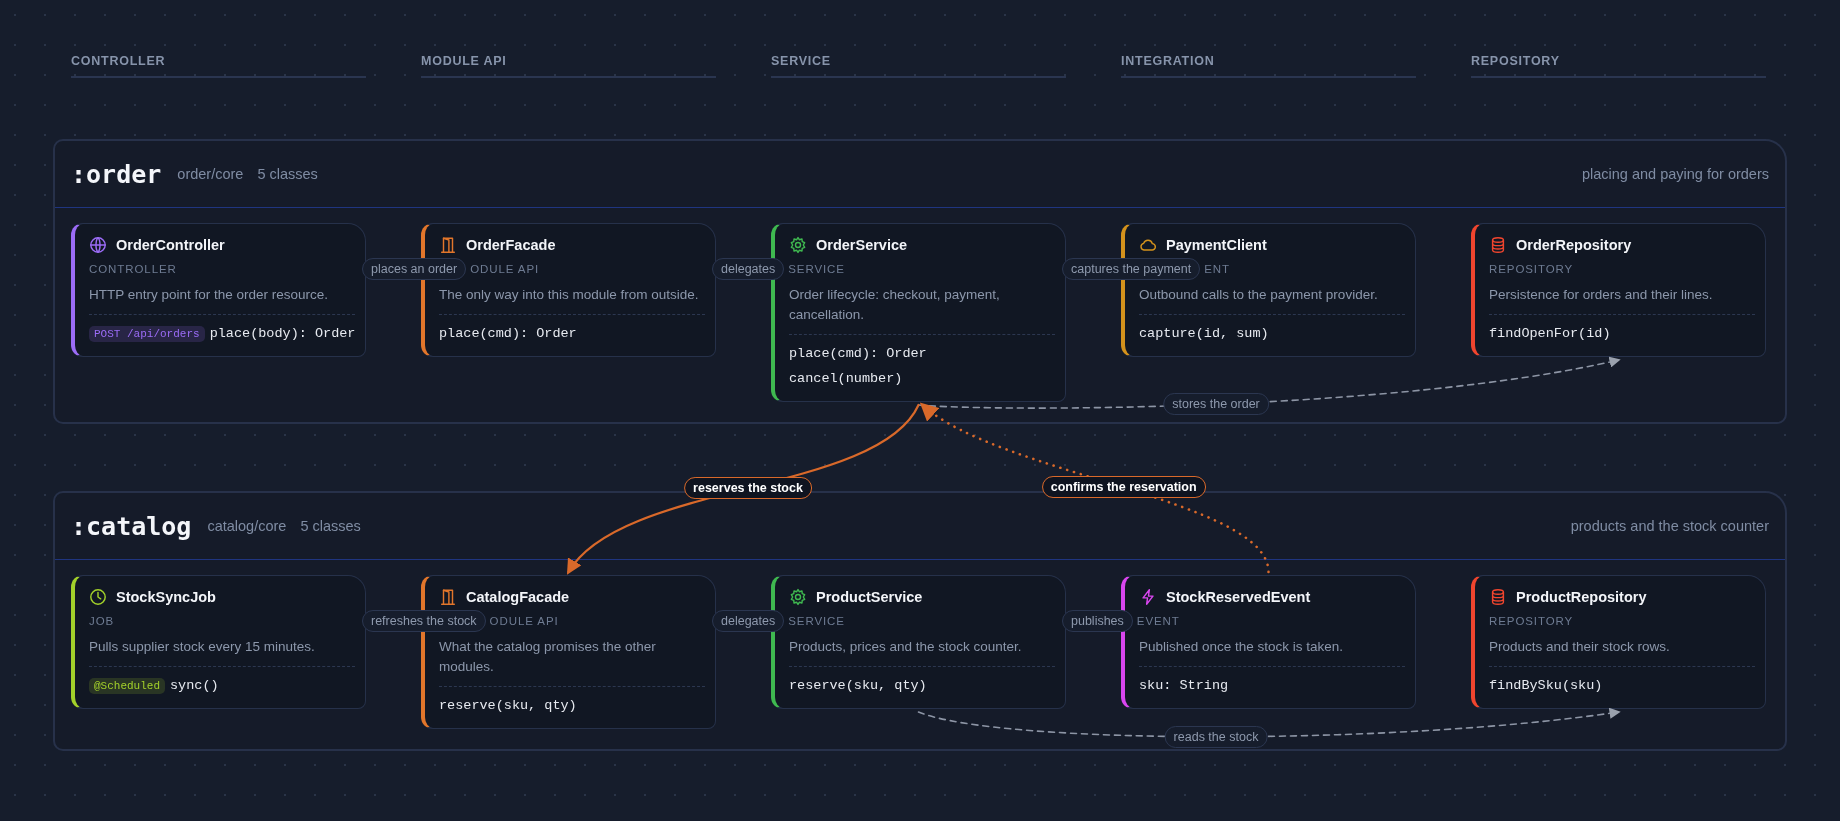 The height and width of the screenshot is (821, 1840). What do you see at coordinates (1148, 597) in the screenshot?
I see `lightning-icon` at bounding box center [1148, 597].